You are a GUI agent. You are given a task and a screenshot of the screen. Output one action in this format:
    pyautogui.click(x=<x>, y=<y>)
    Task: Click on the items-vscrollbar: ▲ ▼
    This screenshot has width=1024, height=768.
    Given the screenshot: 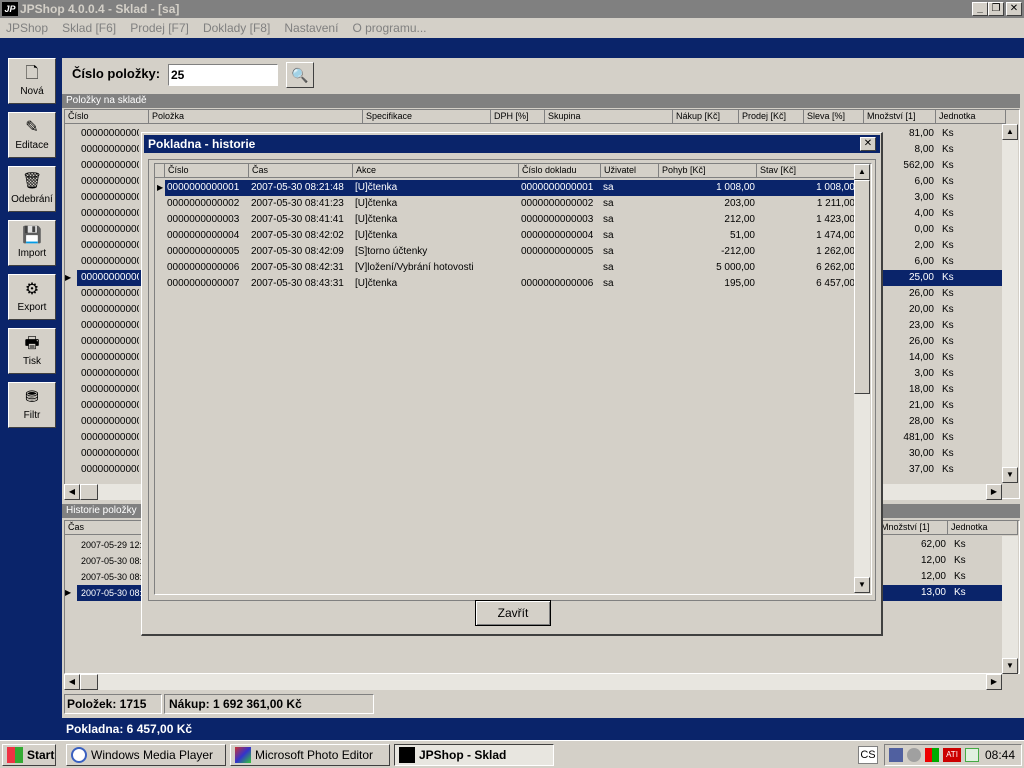 What is the action you would take?
    pyautogui.click(x=1010, y=303)
    